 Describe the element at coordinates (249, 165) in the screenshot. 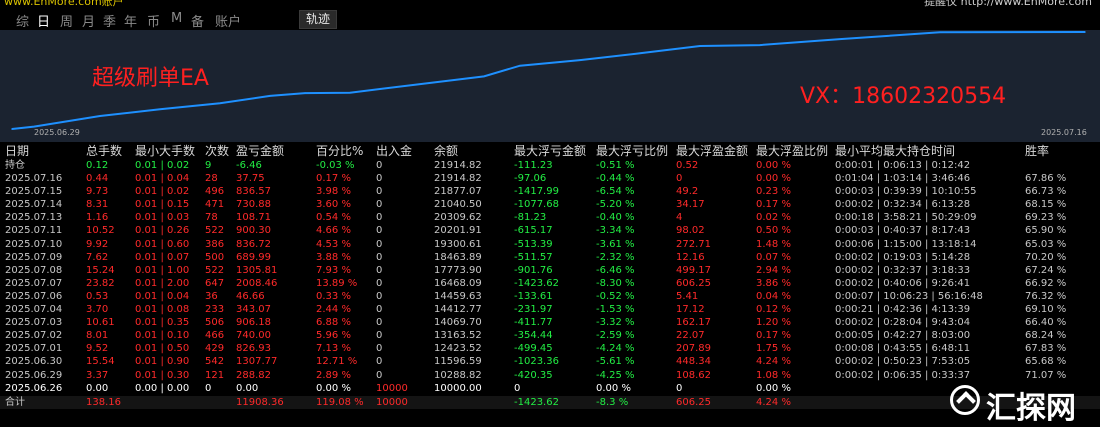

I see `cell-col-4: -6.46` at that location.